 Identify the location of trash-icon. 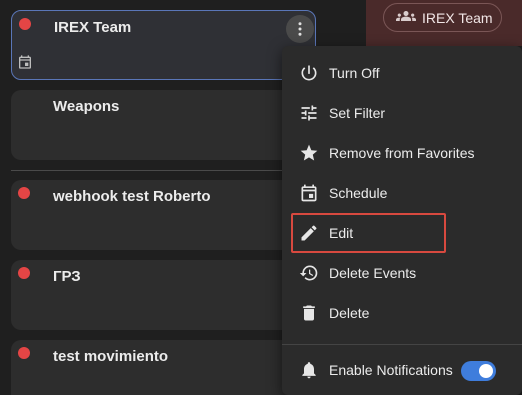
(309, 313).